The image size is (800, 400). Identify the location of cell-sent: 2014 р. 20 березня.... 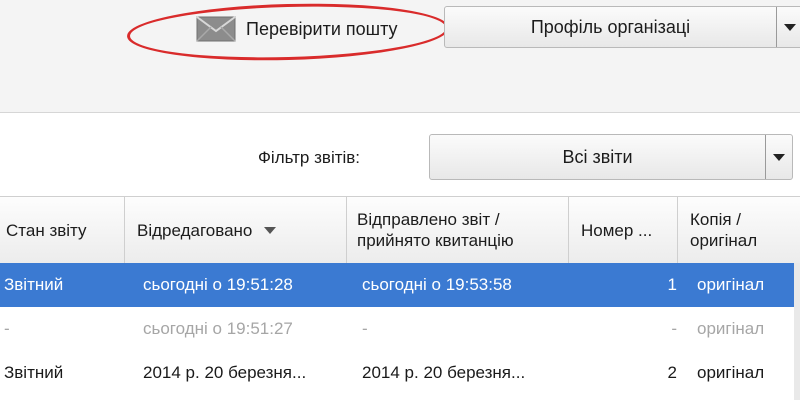
(444, 372).